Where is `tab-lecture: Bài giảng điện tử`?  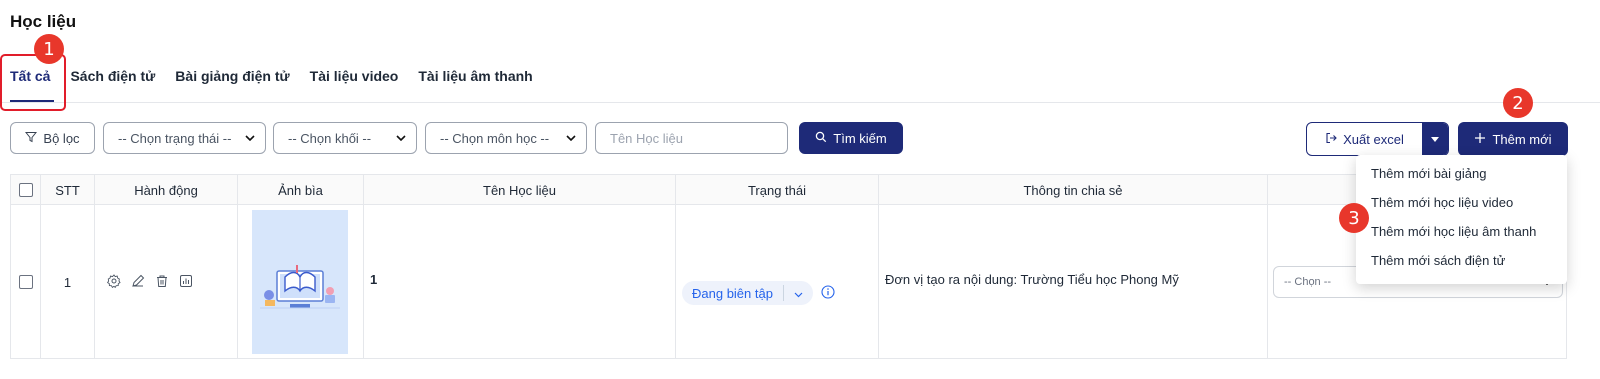
tab-lecture: Bài giảng điện tử is located at coordinates (237, 79).